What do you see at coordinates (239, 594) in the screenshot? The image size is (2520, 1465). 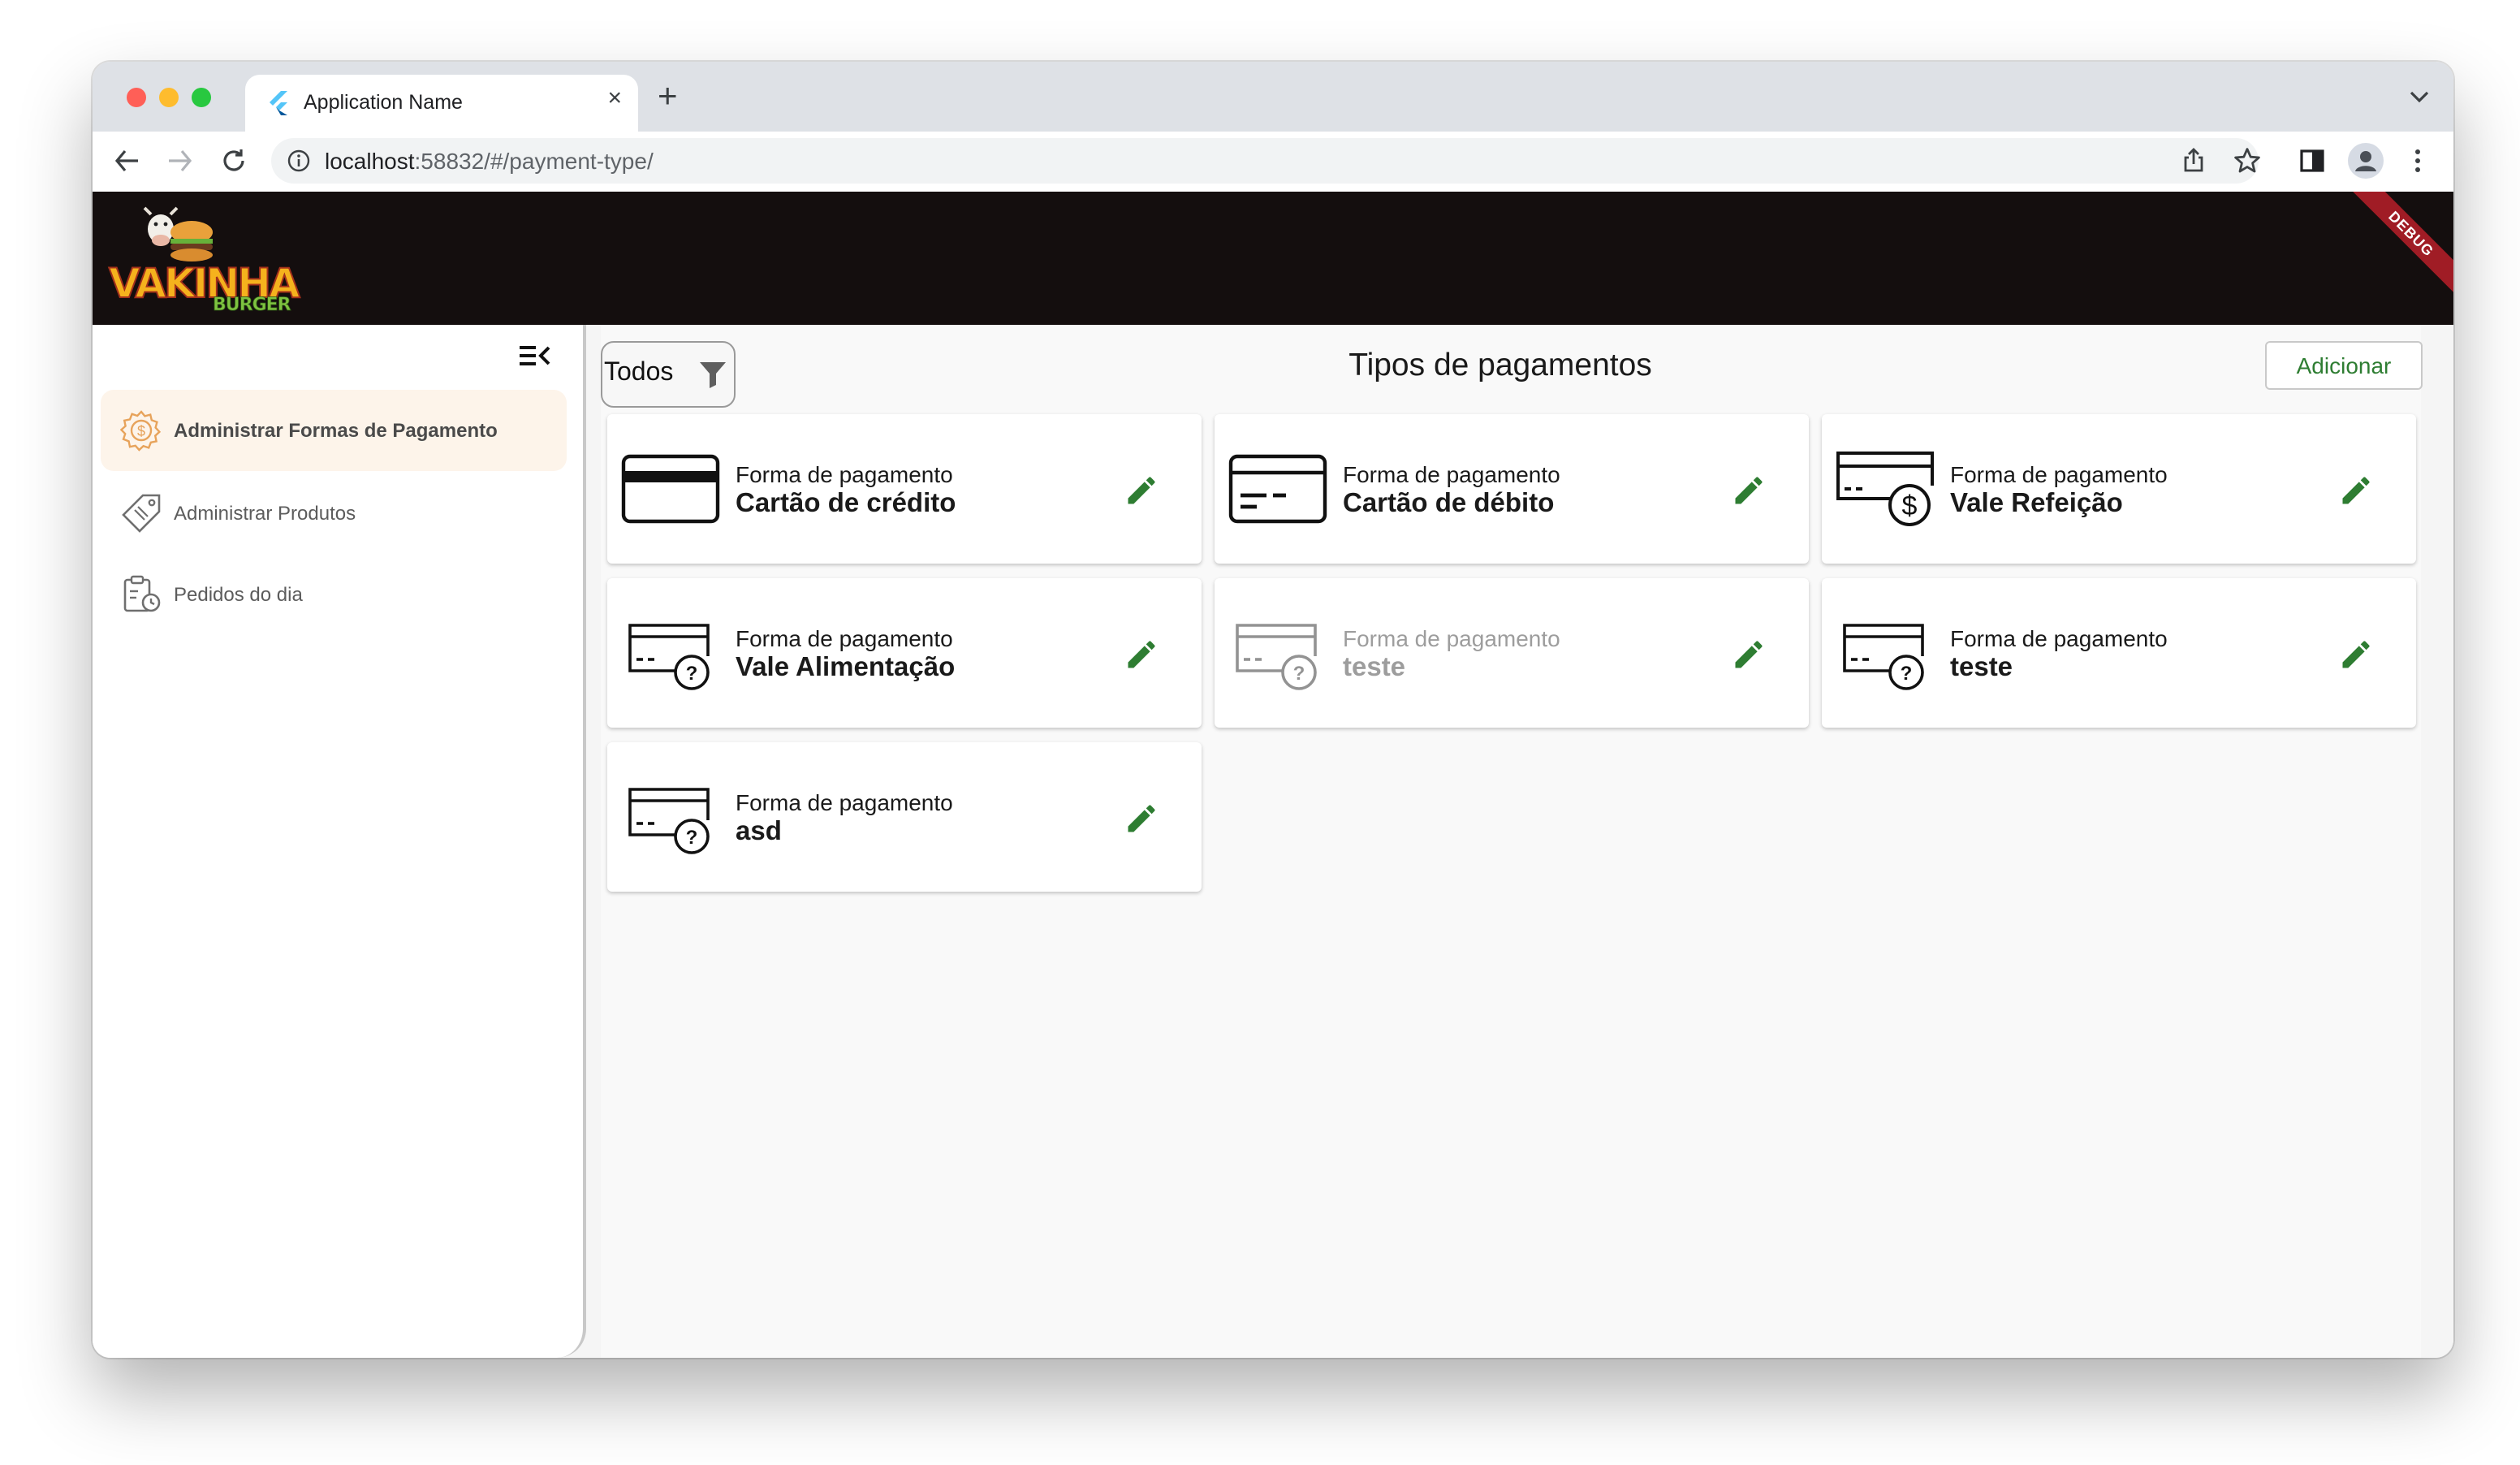 I see `sidebar-item-label: Pedidos do dia` at bounding box center [239, 594].